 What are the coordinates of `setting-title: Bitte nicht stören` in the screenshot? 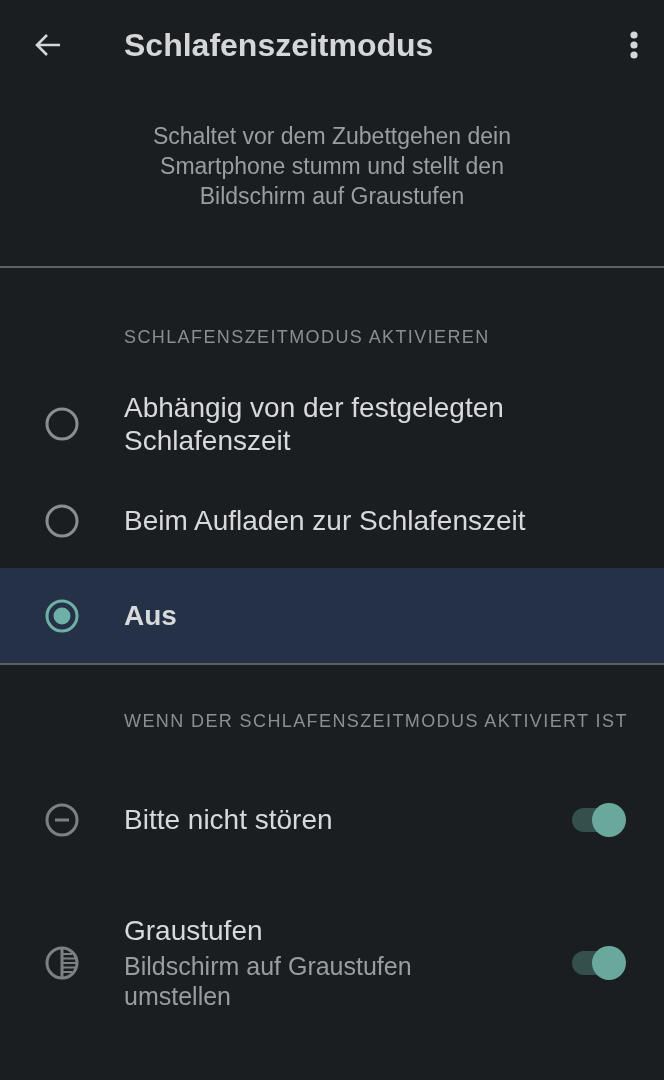 It's located at (228, 820).